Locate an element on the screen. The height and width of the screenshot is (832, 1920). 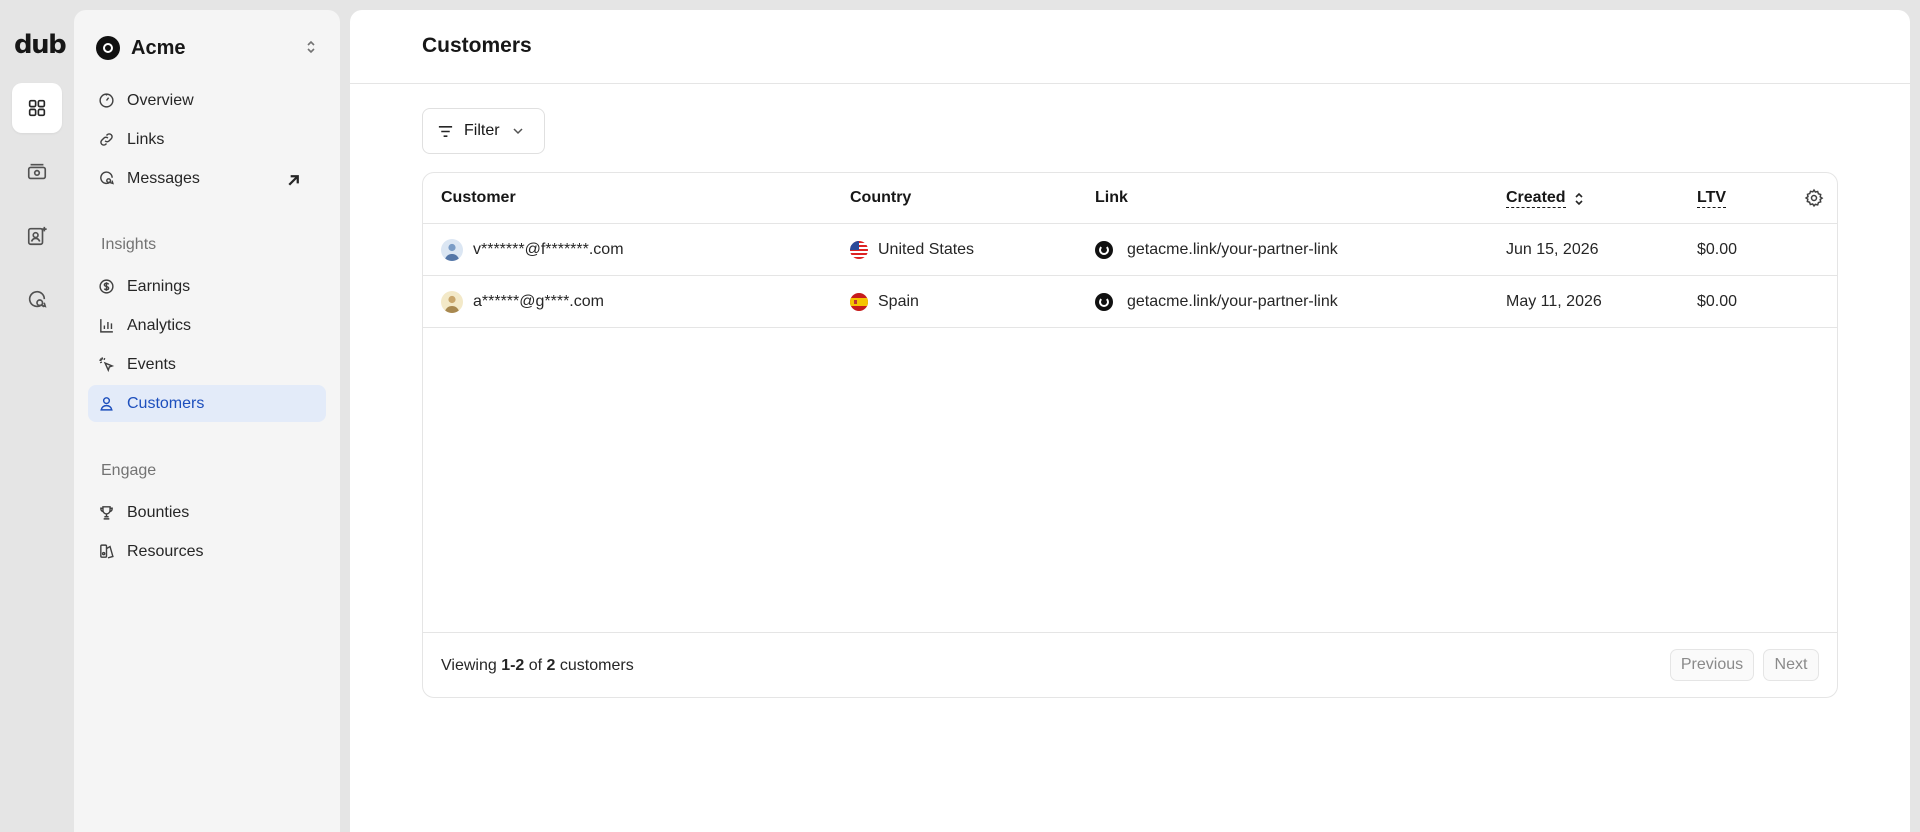
grid-icon is located at coordinates (37, 108).